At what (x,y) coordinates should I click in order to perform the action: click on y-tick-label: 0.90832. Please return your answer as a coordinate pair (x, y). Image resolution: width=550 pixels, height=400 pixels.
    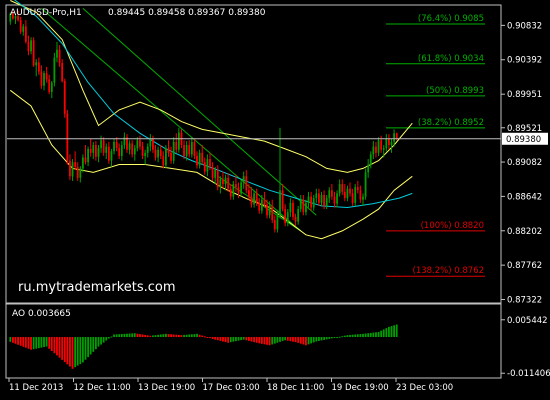
    Looking at the image, I should click on (524, 26).